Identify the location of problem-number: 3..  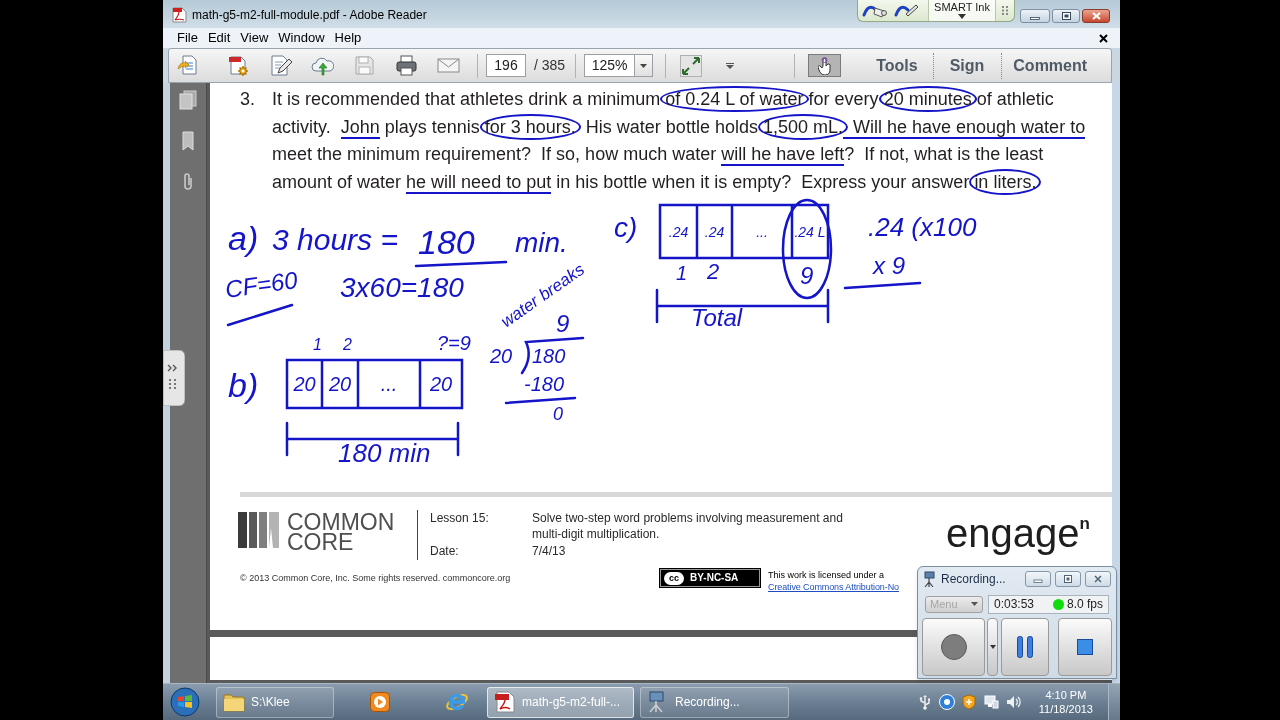
(248, 99).